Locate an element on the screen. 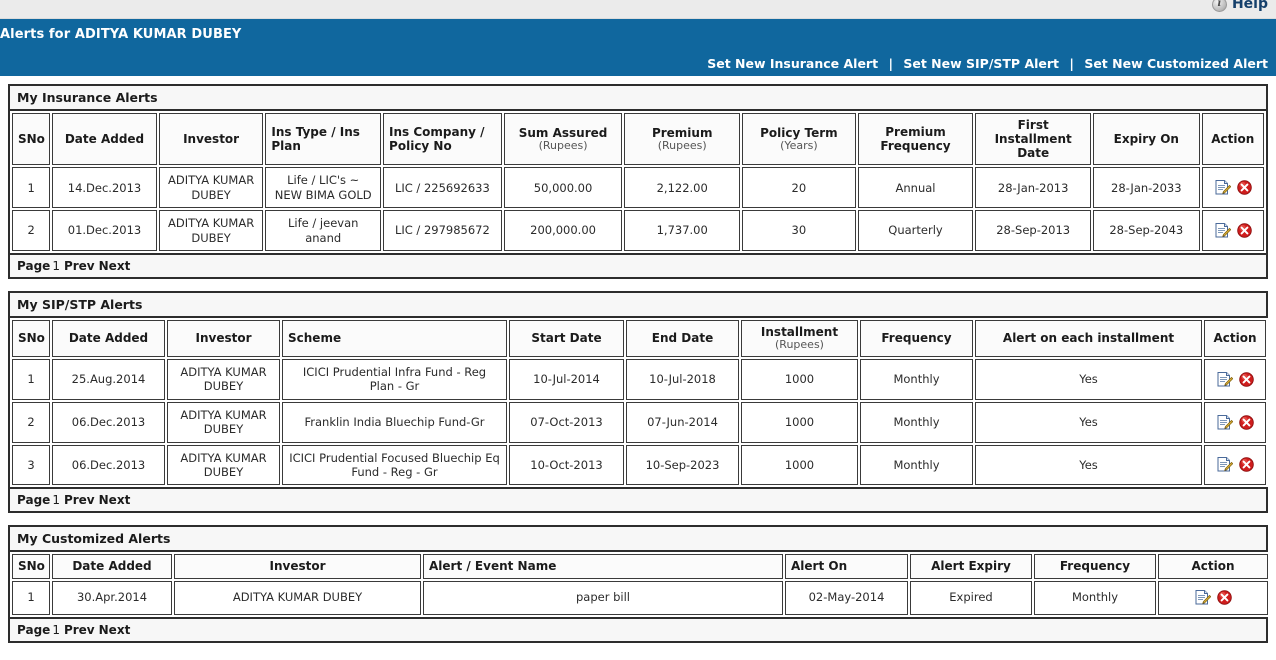  insurance-pagination: Page 1 Prev Next is located at coordinates (638, 264).